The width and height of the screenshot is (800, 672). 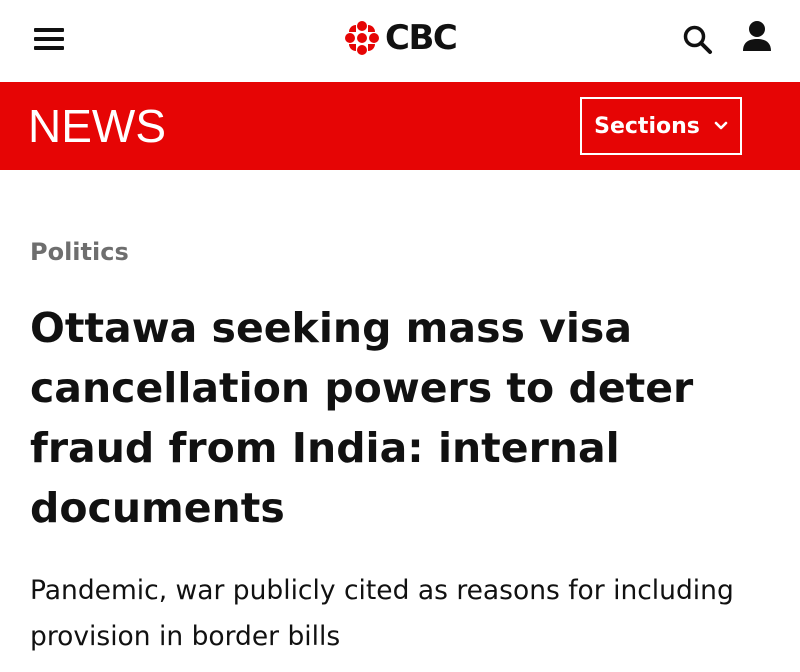 I want to click on hamburger-menu-icon, so click(x=49, y=39).